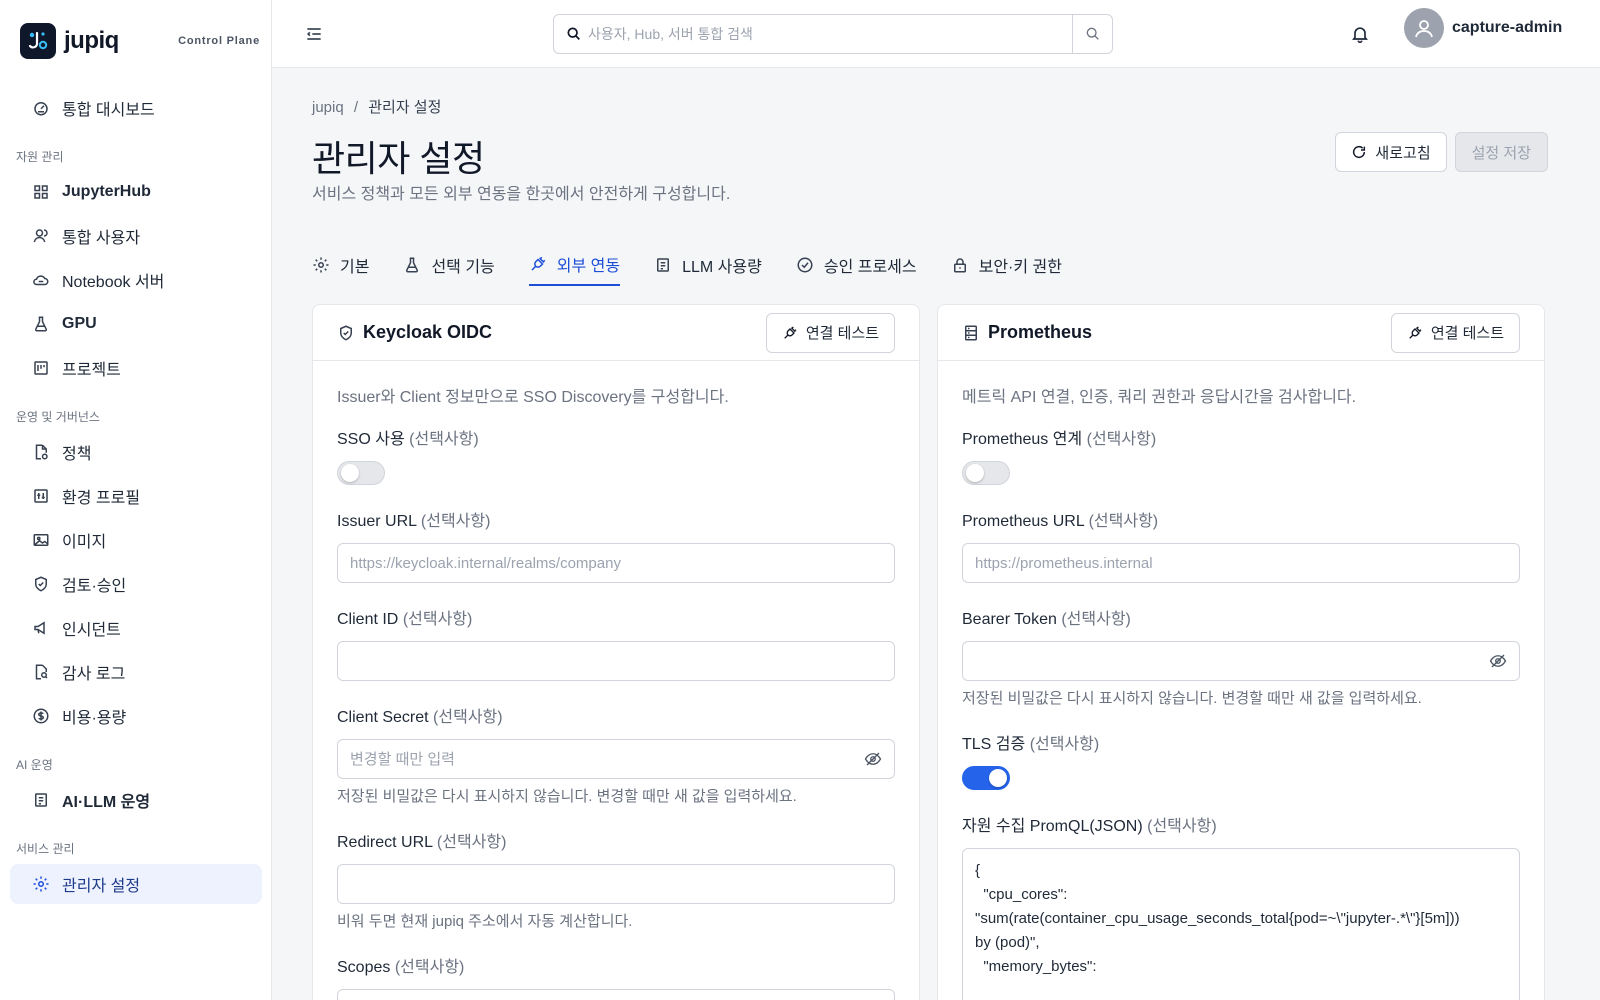 The width and height of the screenshot is (1600, 1000). Describe the element at coordinates (41, 108) in the screenshot. I see `gauge-icon` at that location.